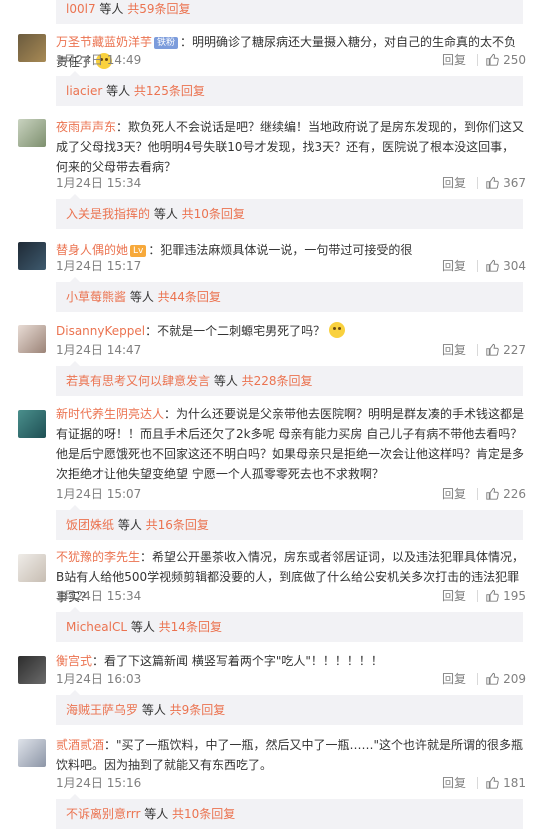 This screenshot has width=551, height=829. Describe the element at coordinates (514, 183) in the screenshot. I see `like-count: 367` at that location.